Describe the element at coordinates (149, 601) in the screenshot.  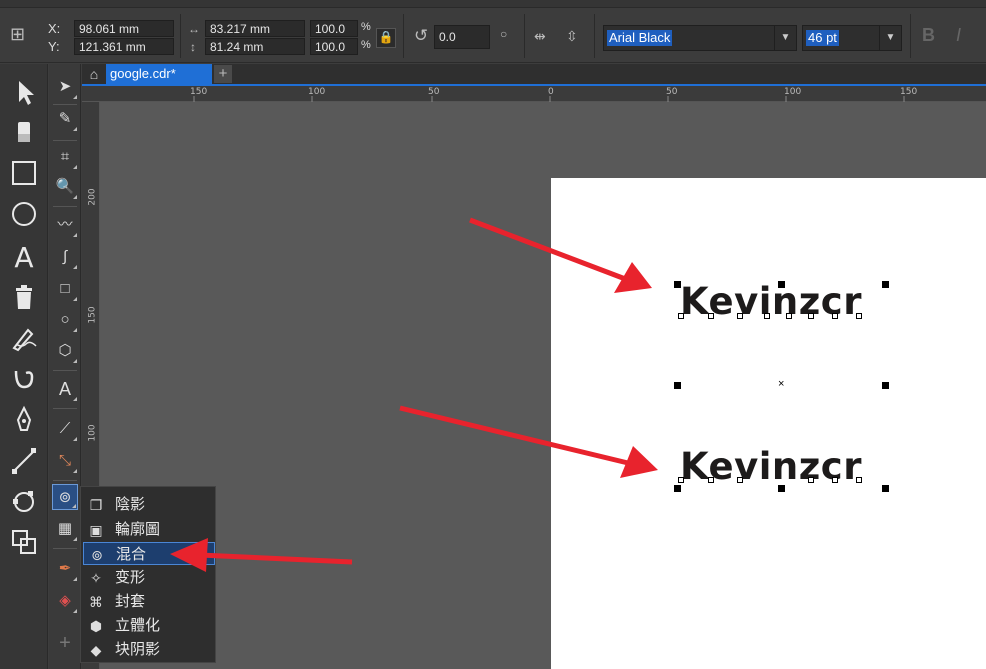
I see `flyout-item-envelope: ⌘ 封套` at that location.